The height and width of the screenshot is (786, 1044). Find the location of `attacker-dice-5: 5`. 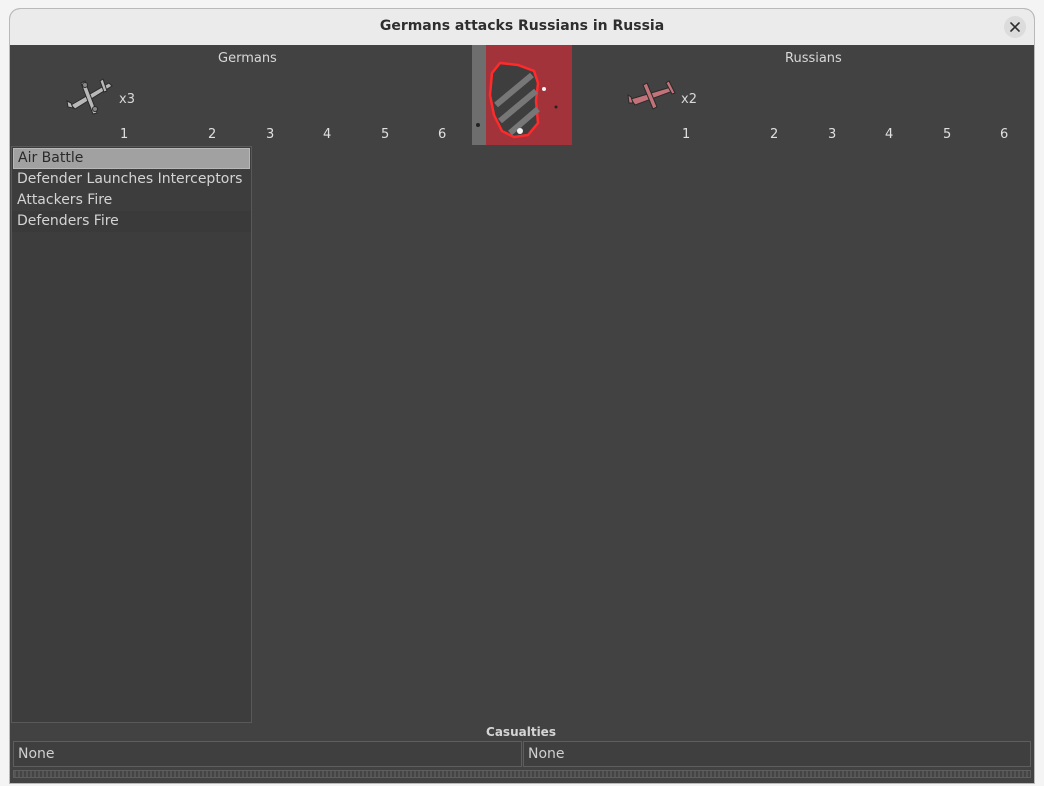

attacker-dice-5: 5 is located at coordinates (385, 134).